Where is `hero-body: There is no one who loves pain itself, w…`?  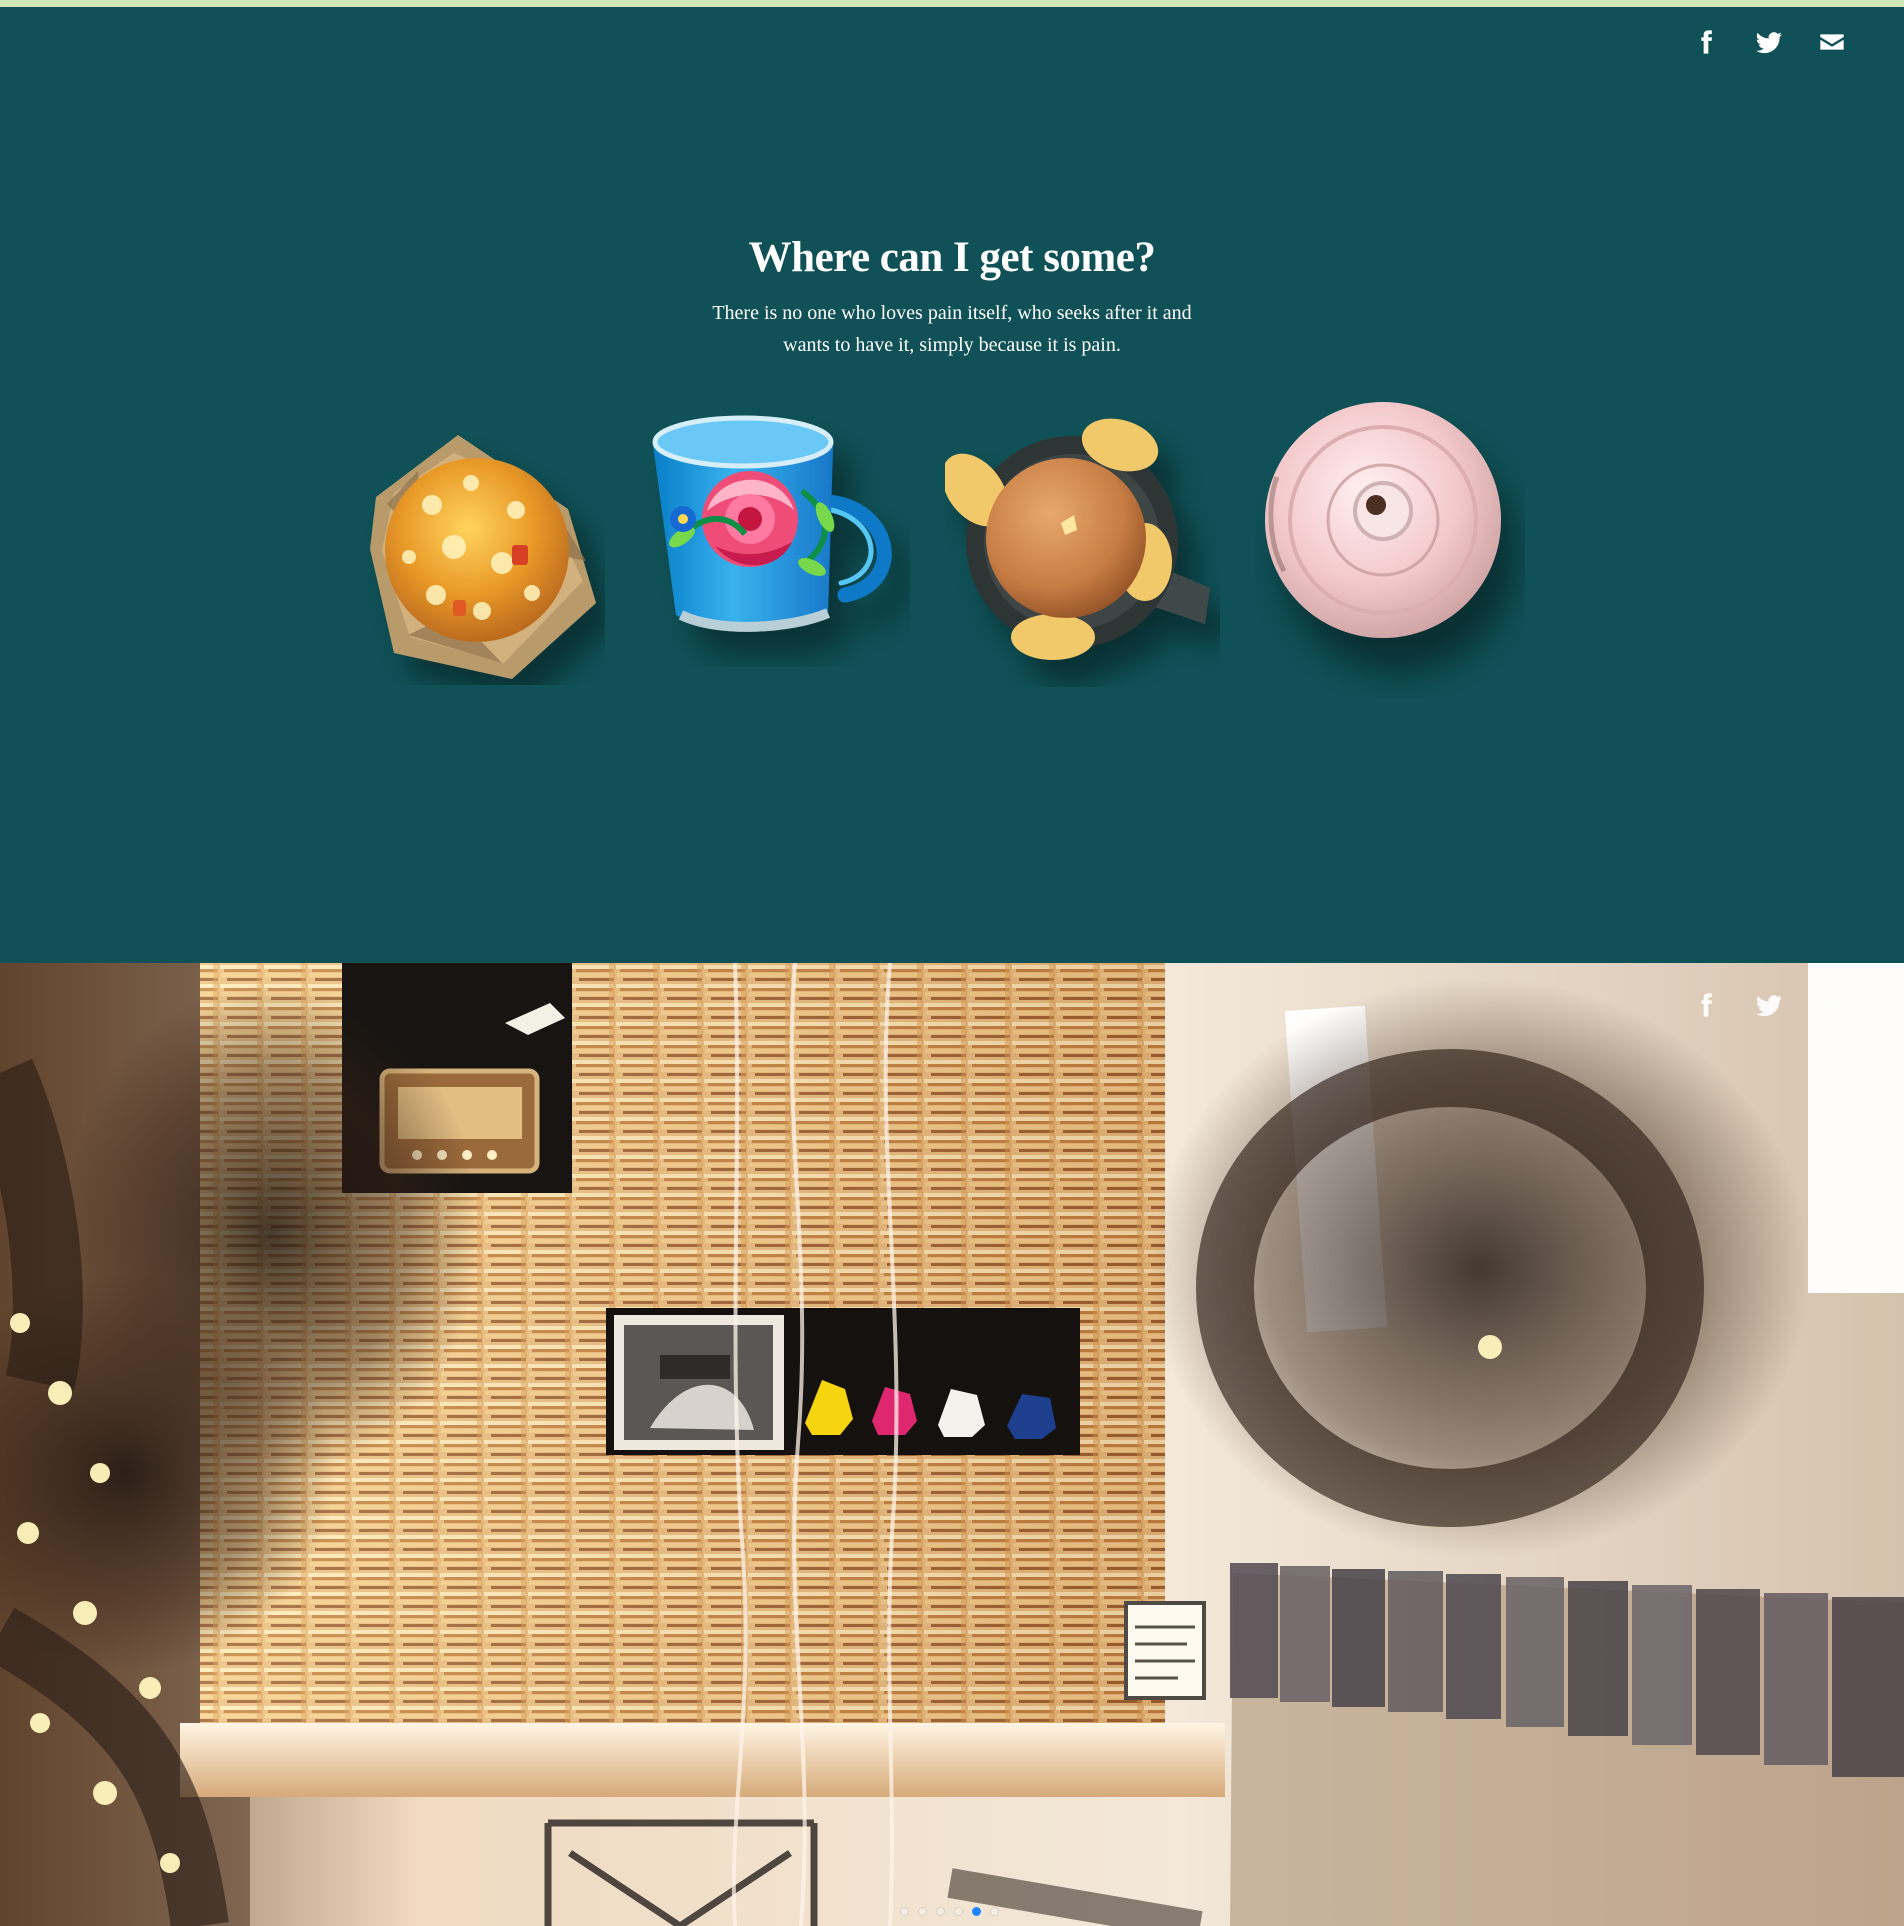 hero-body: There is no one who loves pain itself, w… is located at coordinates (952, 329).